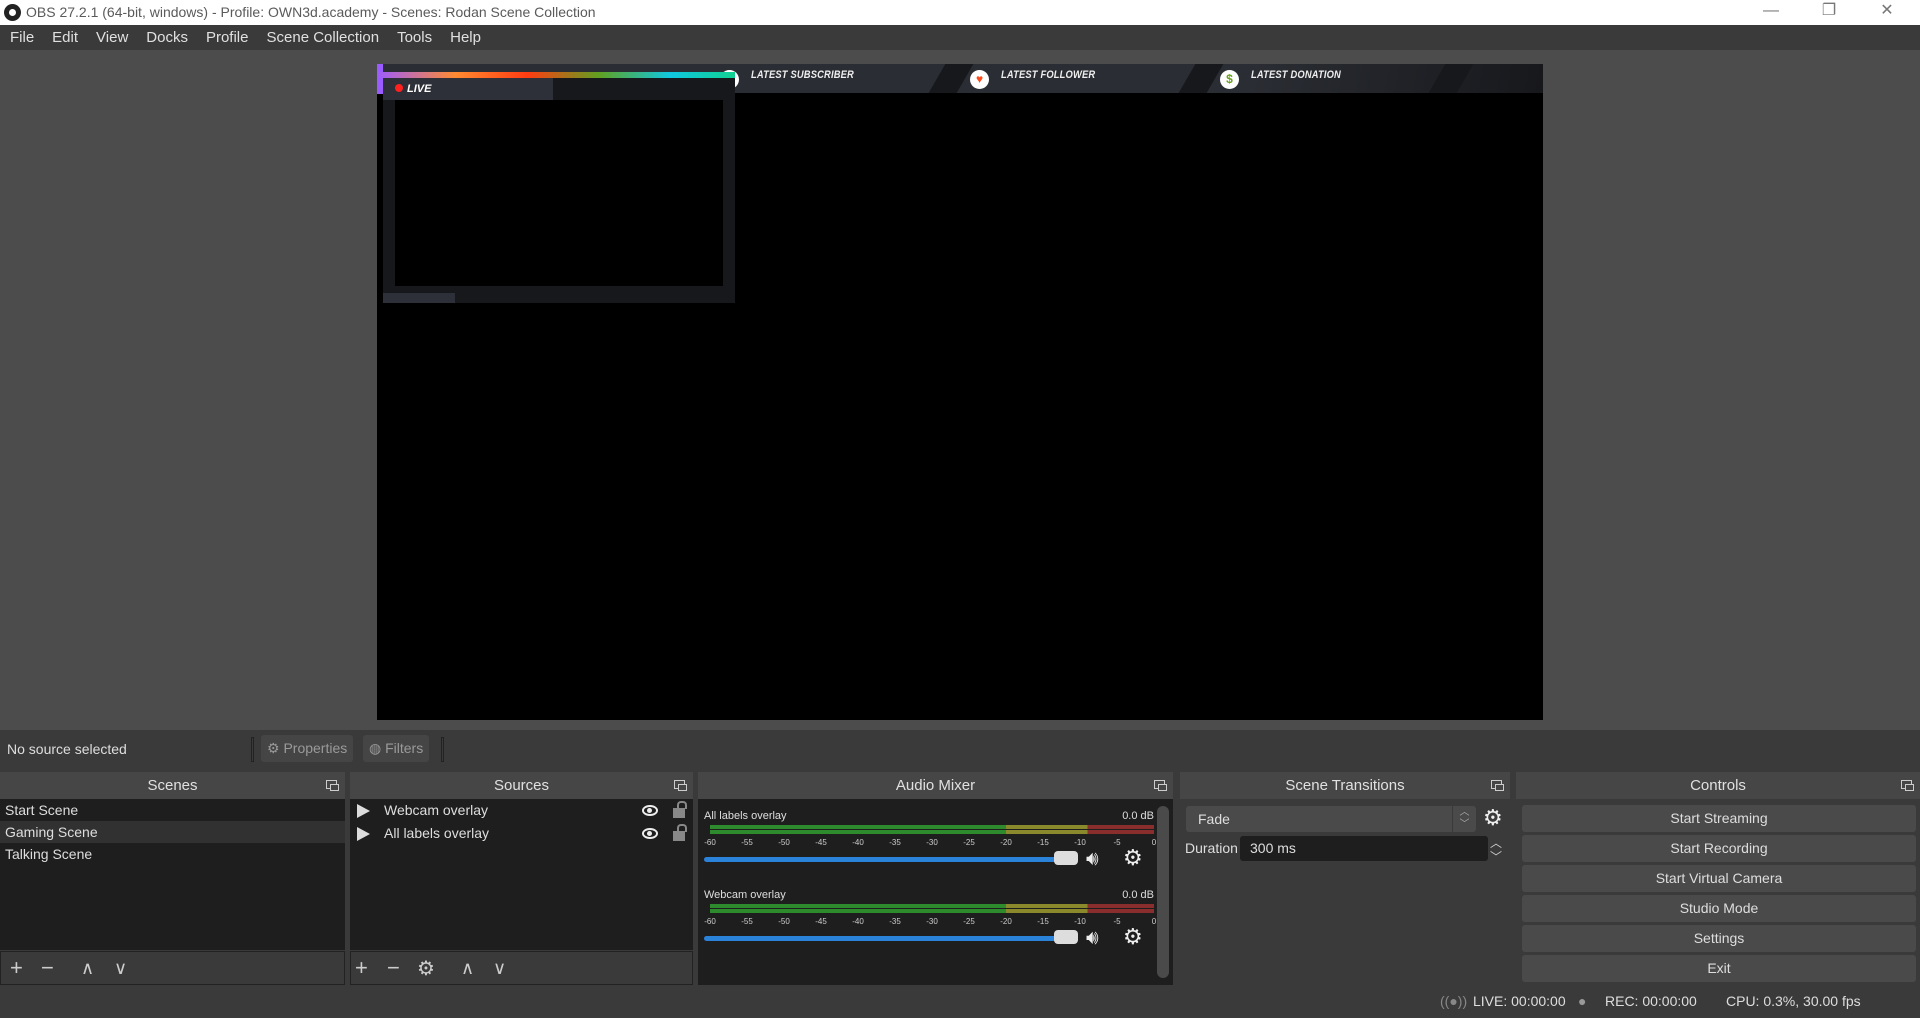 Image resolution: width=1920 pixels, height=1018 pixels. I want to click on add-source-button: +, so click(361, 968).